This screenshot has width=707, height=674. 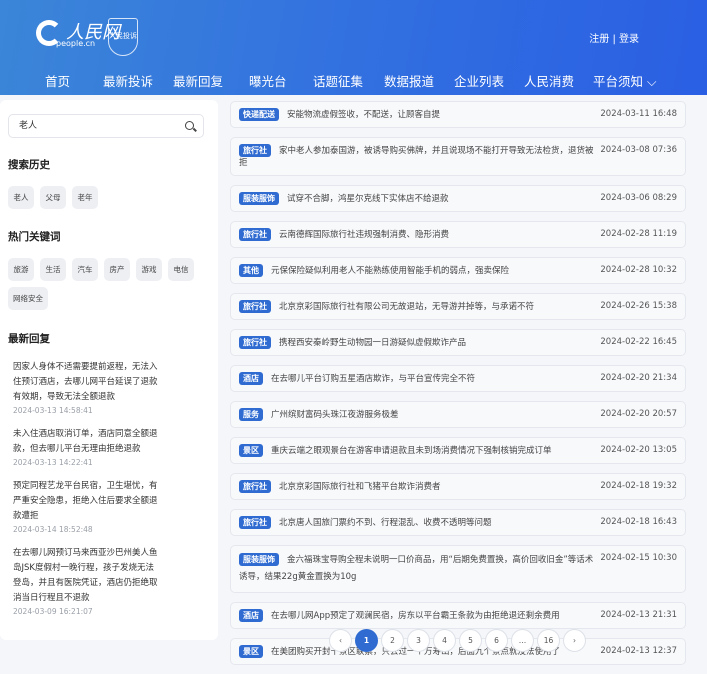 I want to click on history-tag: 老年, so click(x=85, y=197).